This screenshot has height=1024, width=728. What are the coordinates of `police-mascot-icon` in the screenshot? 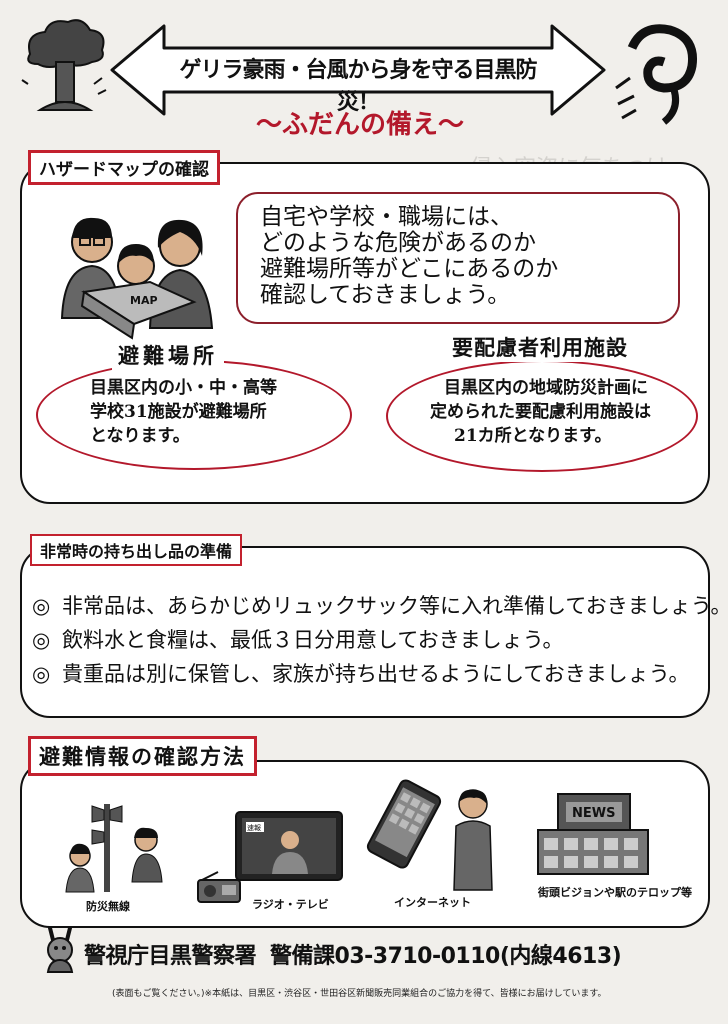 It's located at (60, 949).